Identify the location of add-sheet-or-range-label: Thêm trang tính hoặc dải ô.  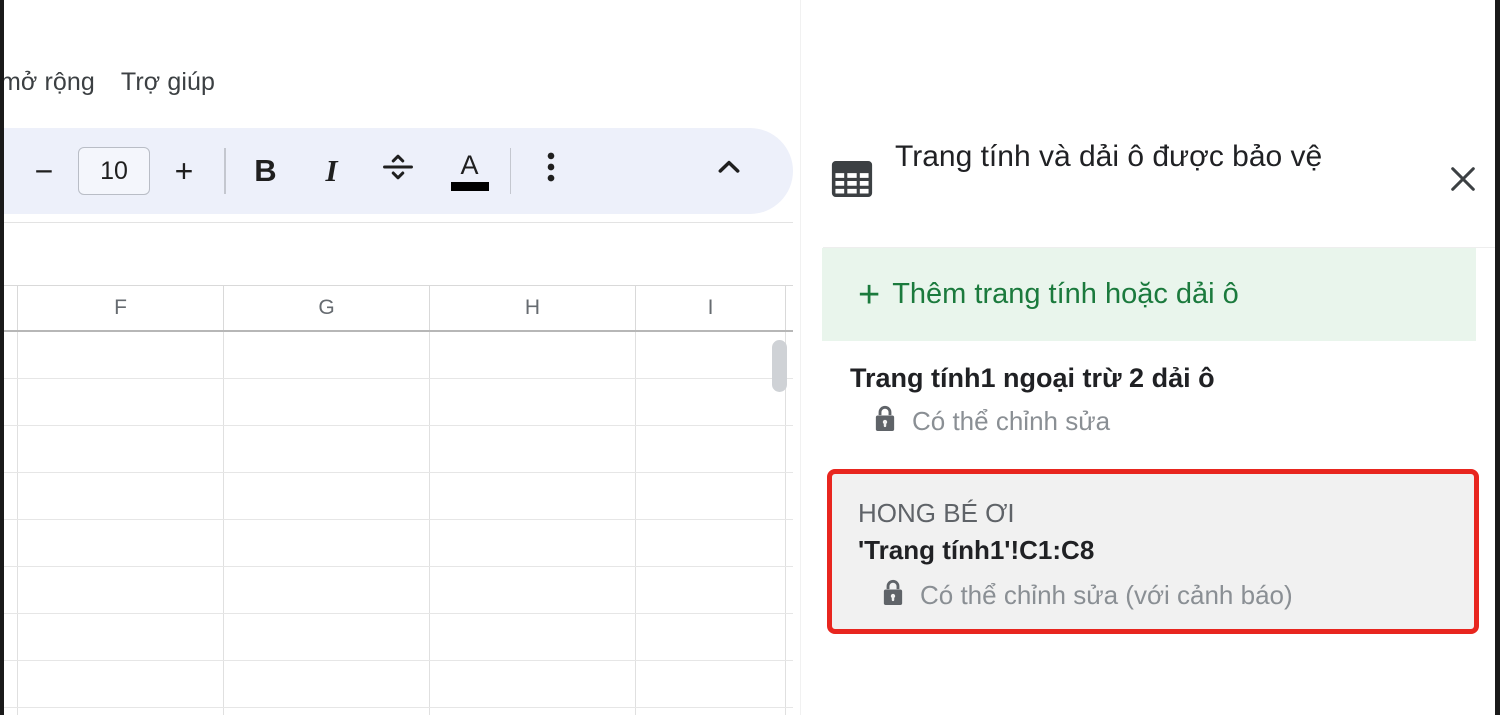
(1065, 294).